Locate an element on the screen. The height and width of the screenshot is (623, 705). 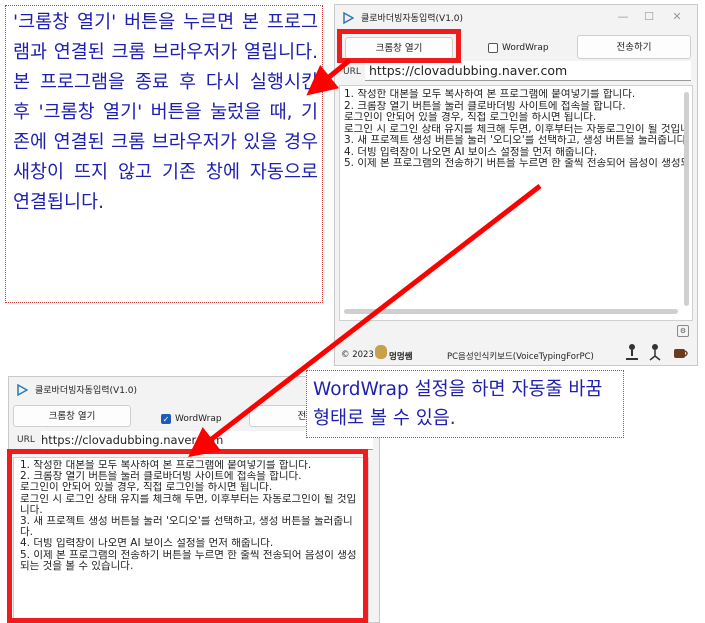
arrow-to-callout is located at coordinates (329, 77).